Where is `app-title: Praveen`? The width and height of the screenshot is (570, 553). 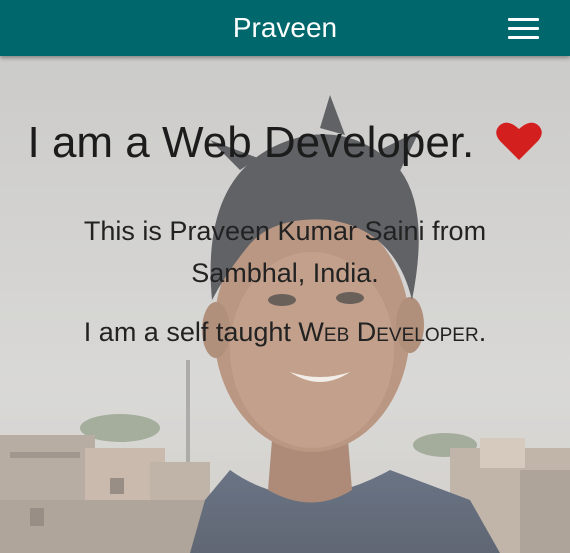 app-title: Praveen is located at coordinates (285, 28).